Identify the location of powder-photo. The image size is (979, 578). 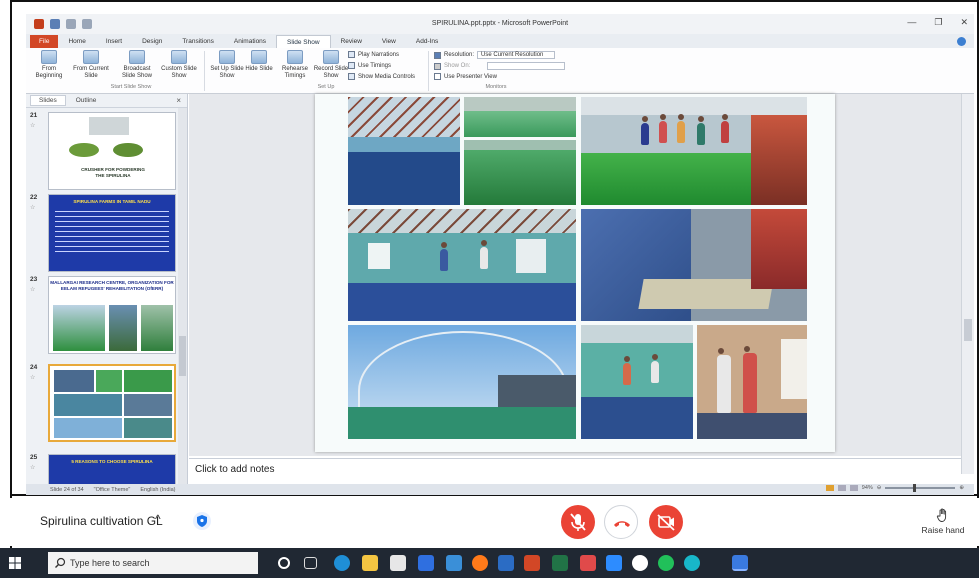
(84, 150).